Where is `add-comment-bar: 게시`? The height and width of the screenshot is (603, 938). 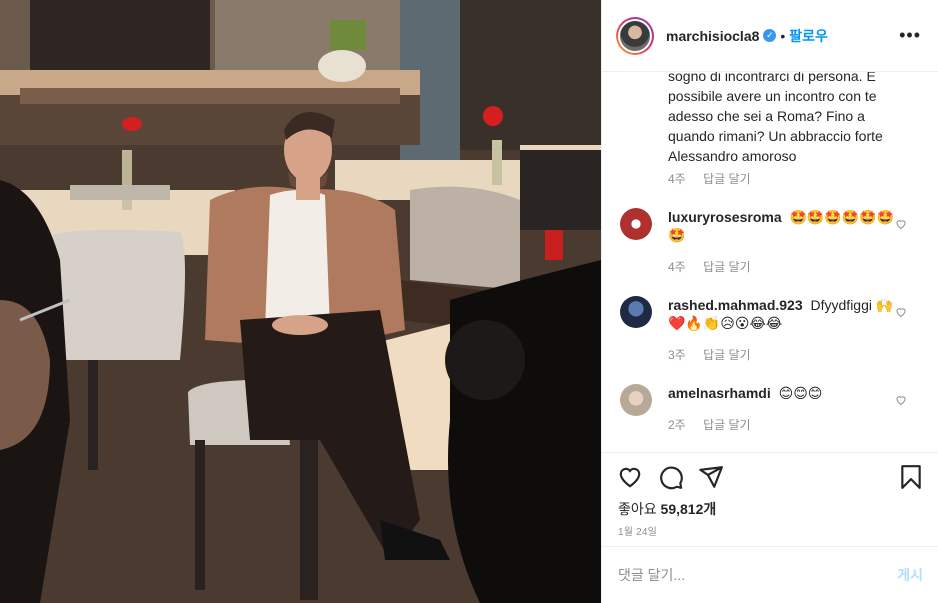
add-comment-bar: 게시 is located at coordinates (770, 574).